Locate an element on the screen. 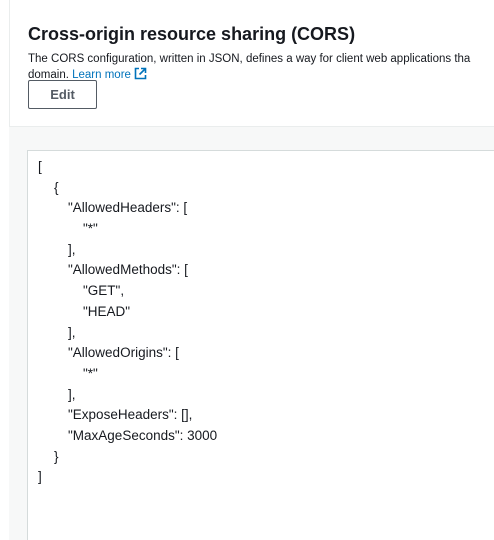 This screenshot has height=540, width=494. external-link-icon is located at coordinates (140, 73).